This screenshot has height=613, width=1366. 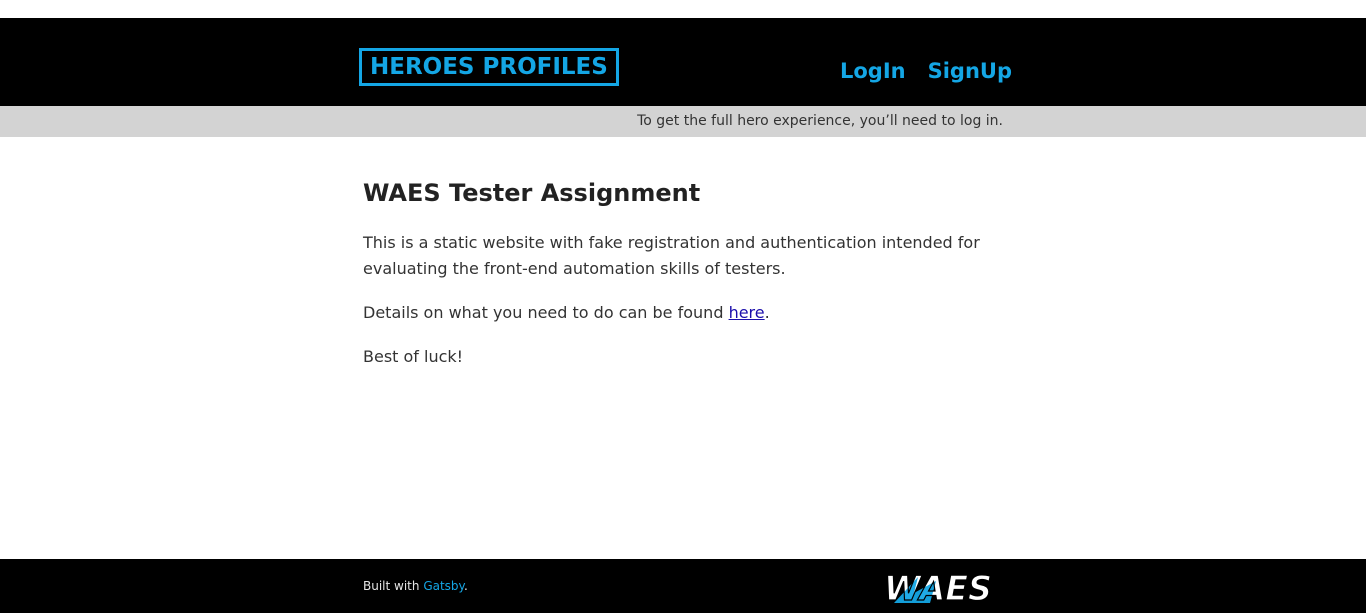 What do you see at coordinates (465, 586) in the screenshot?
I see `built-with-suffix: .` at bounding box center [465, 586].